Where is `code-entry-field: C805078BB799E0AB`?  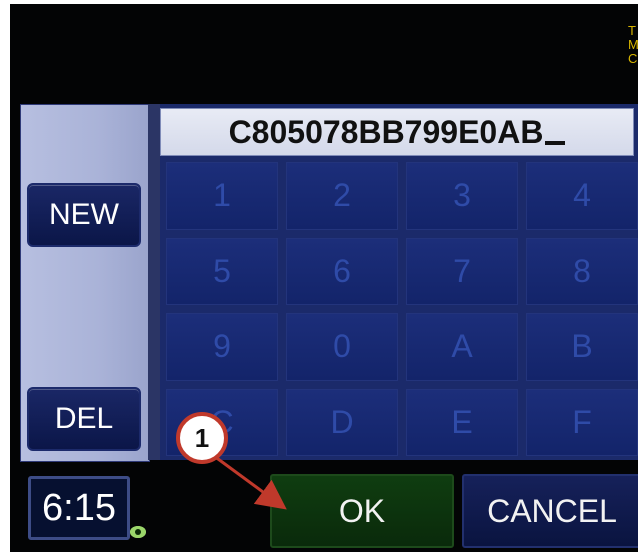
code-entry-field: C805078BB799E0AB is located at coordinates (397, 132).